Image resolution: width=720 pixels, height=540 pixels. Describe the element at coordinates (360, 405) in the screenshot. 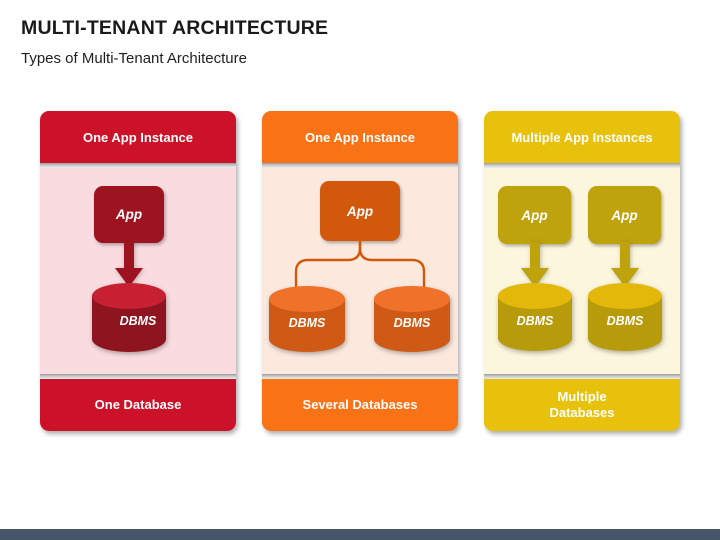

I see `panel-footer-1: Several Databases` at that location.